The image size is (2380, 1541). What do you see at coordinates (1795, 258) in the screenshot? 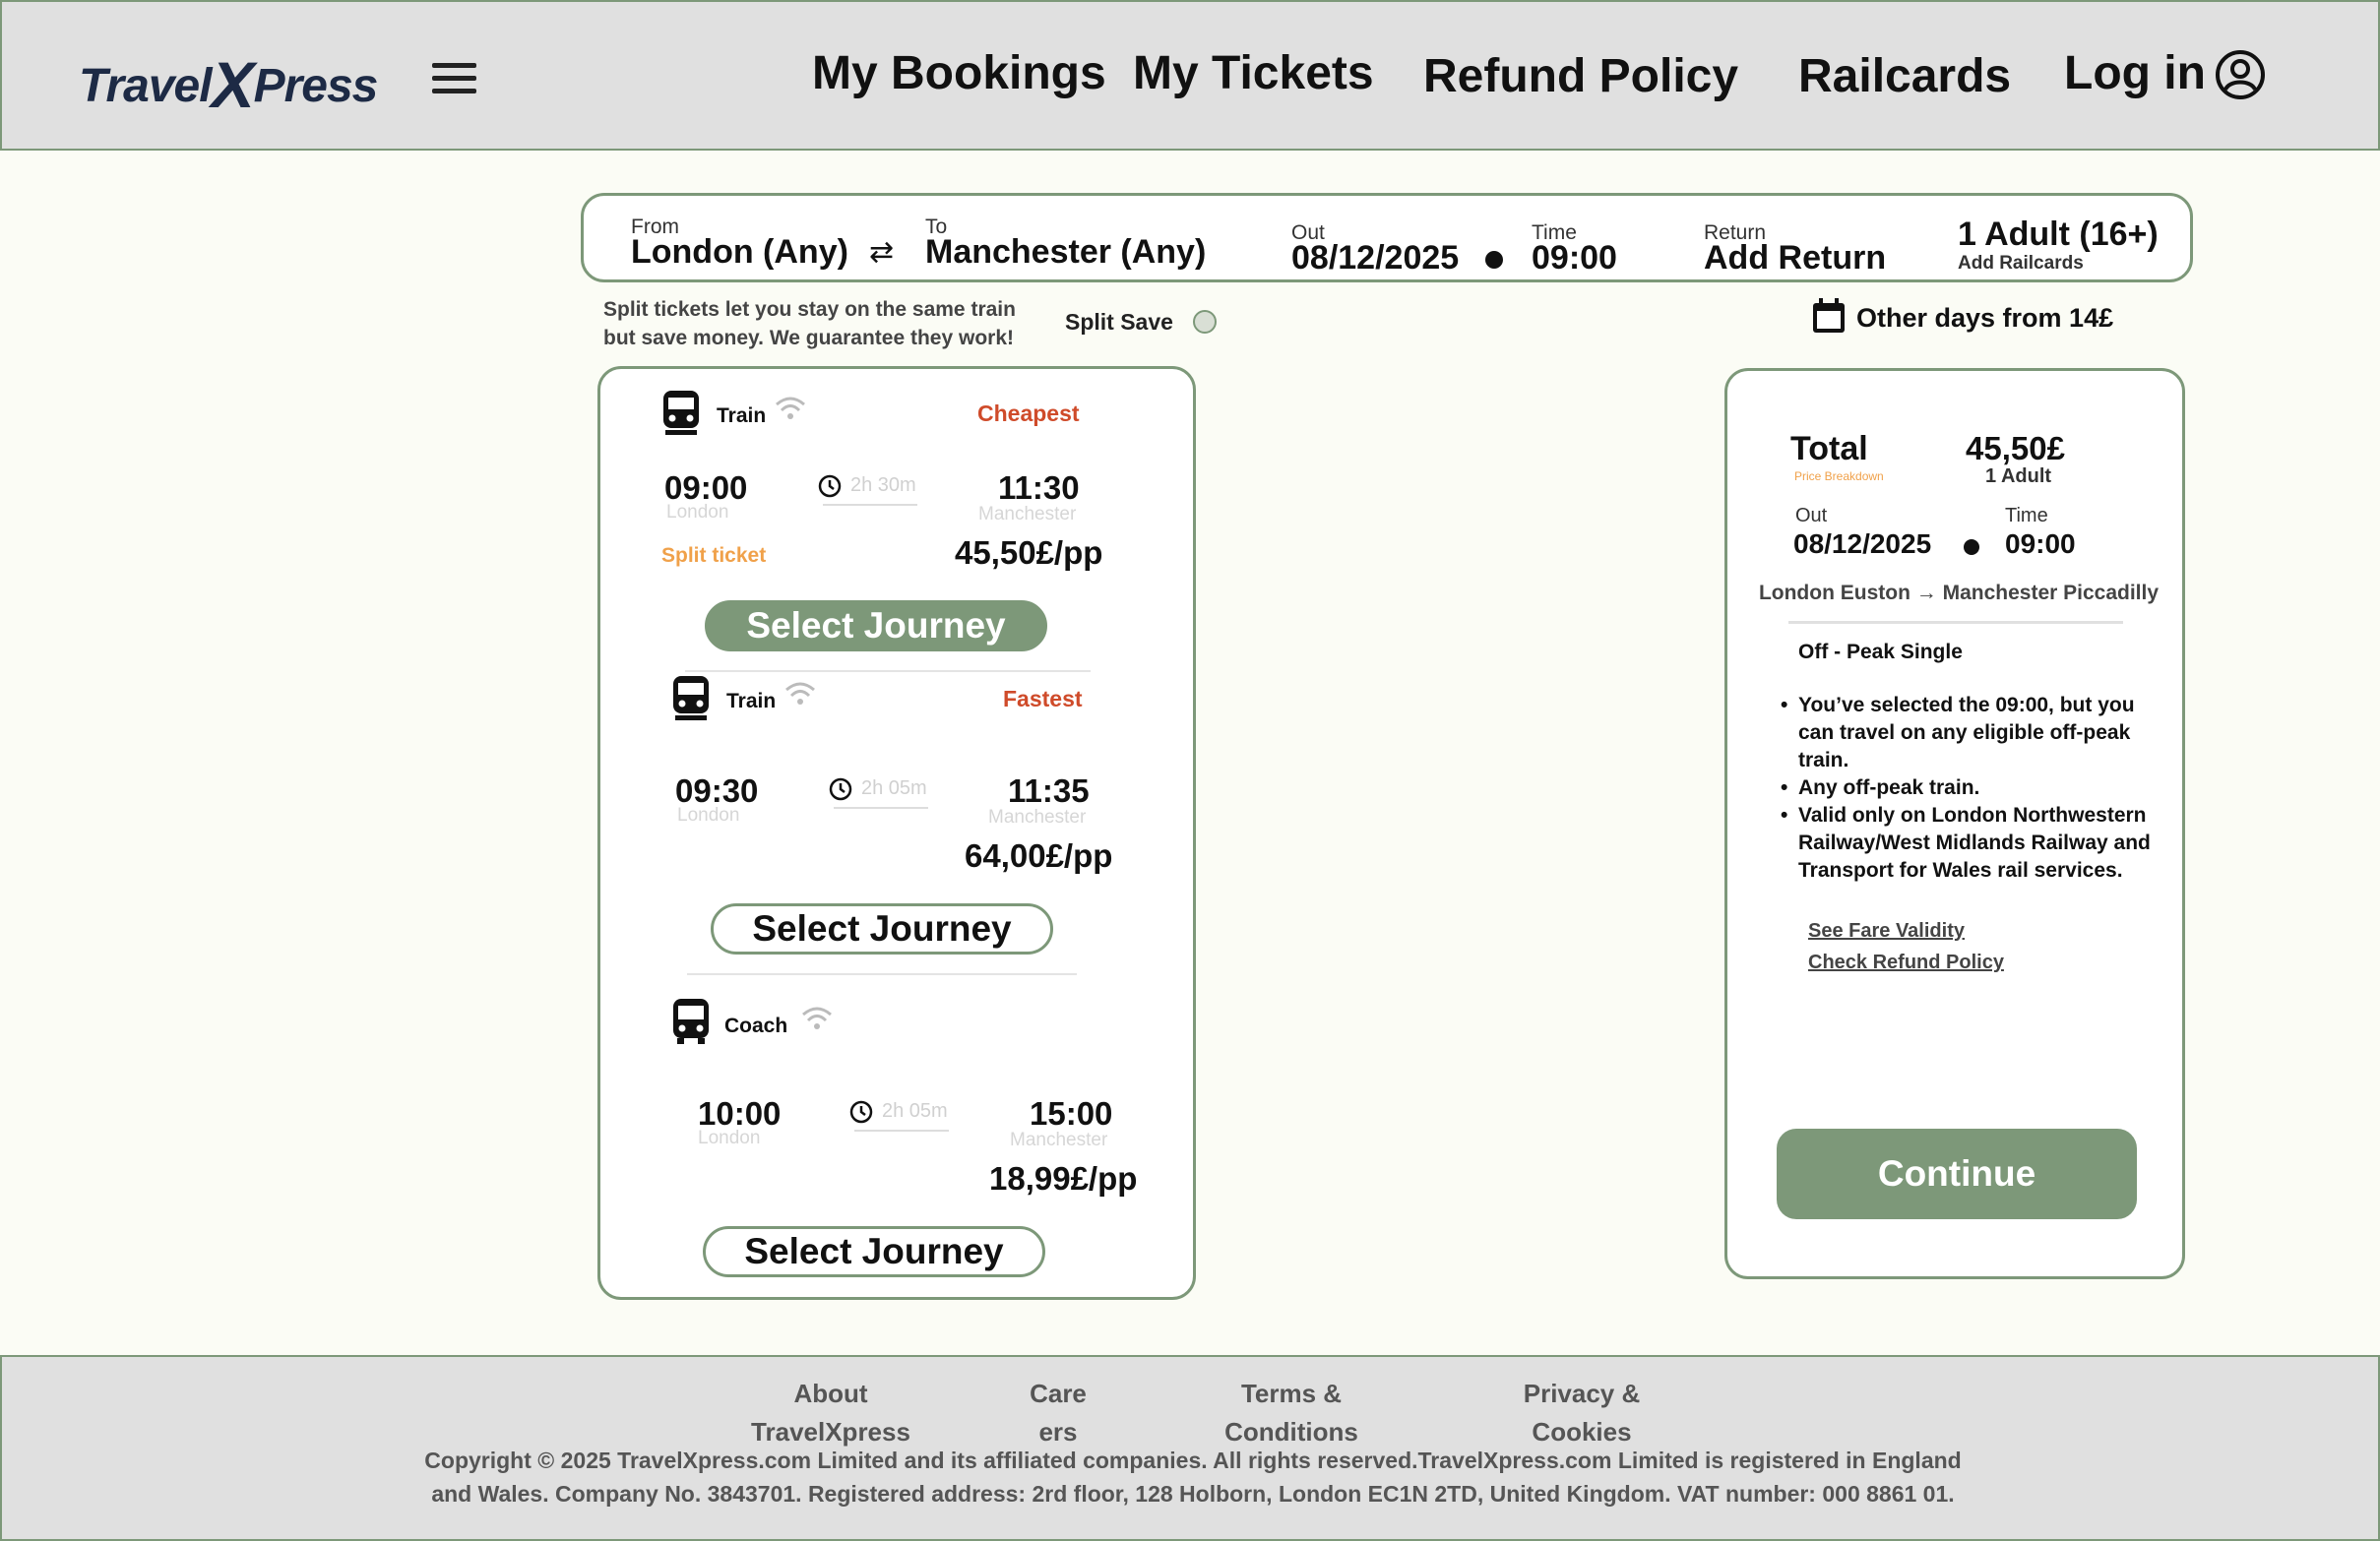
I see `add-return-field: Add Return` at bounding box center [1795, 258].